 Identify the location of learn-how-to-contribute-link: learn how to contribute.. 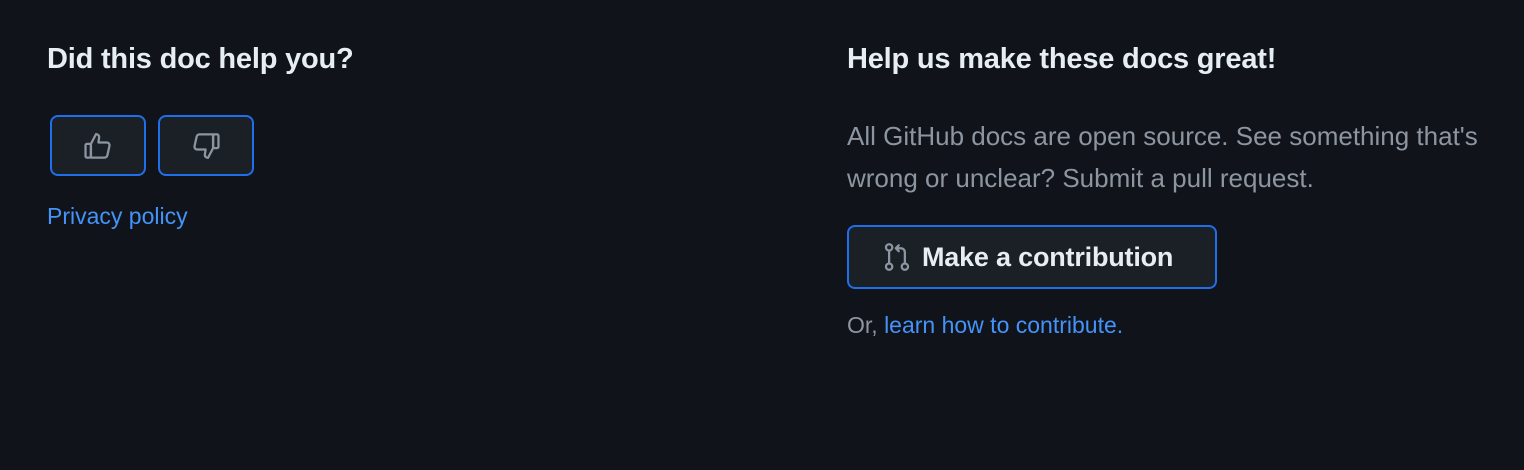
(1003, 325).